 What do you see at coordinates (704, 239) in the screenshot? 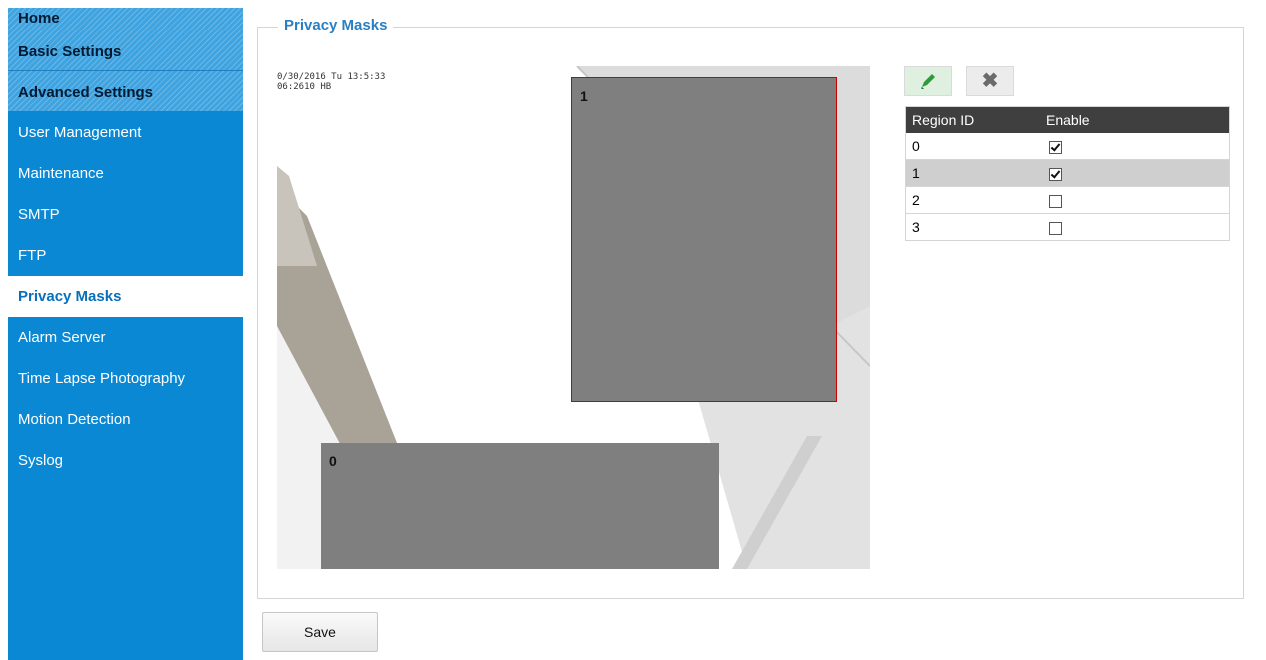
I see `privacy-mask-1: 1` at bounding box center [704, 239].